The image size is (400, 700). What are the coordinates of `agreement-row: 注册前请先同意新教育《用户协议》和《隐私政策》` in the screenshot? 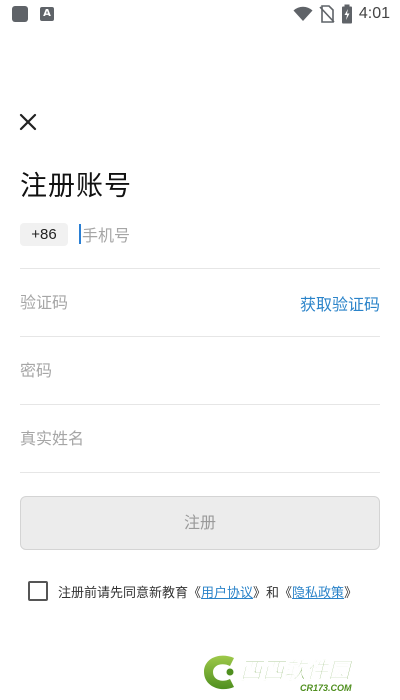 It's located at (192, 591).